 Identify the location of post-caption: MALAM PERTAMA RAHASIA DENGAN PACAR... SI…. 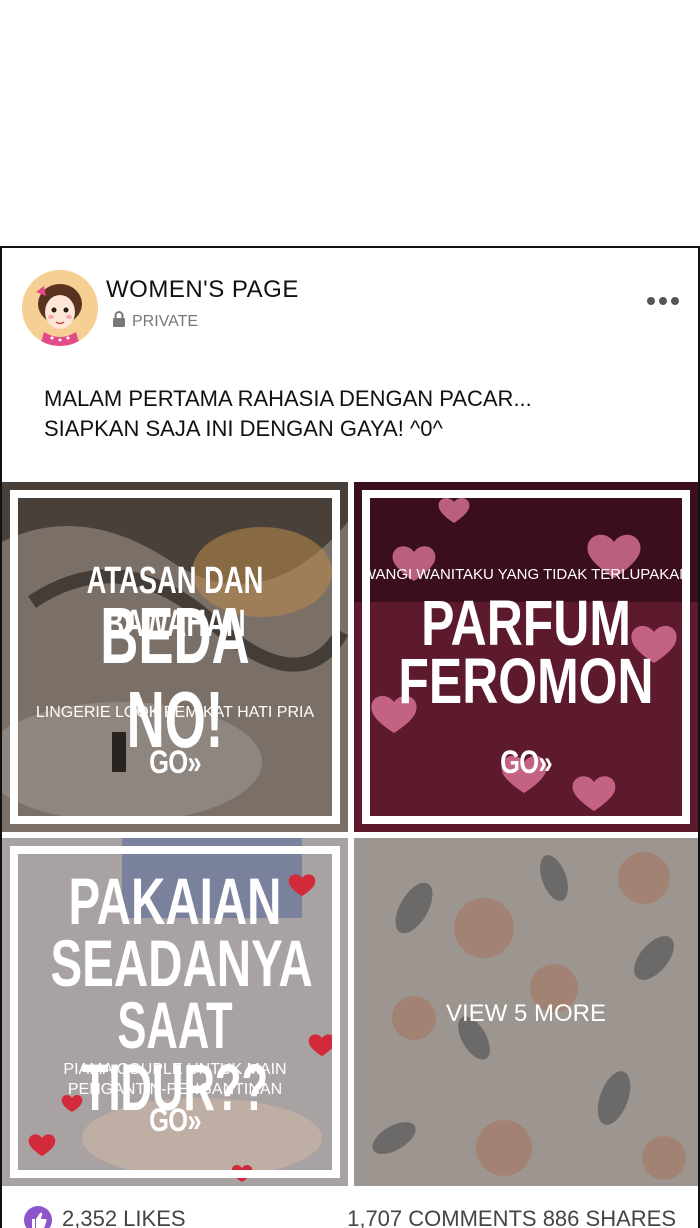
(354, 414).